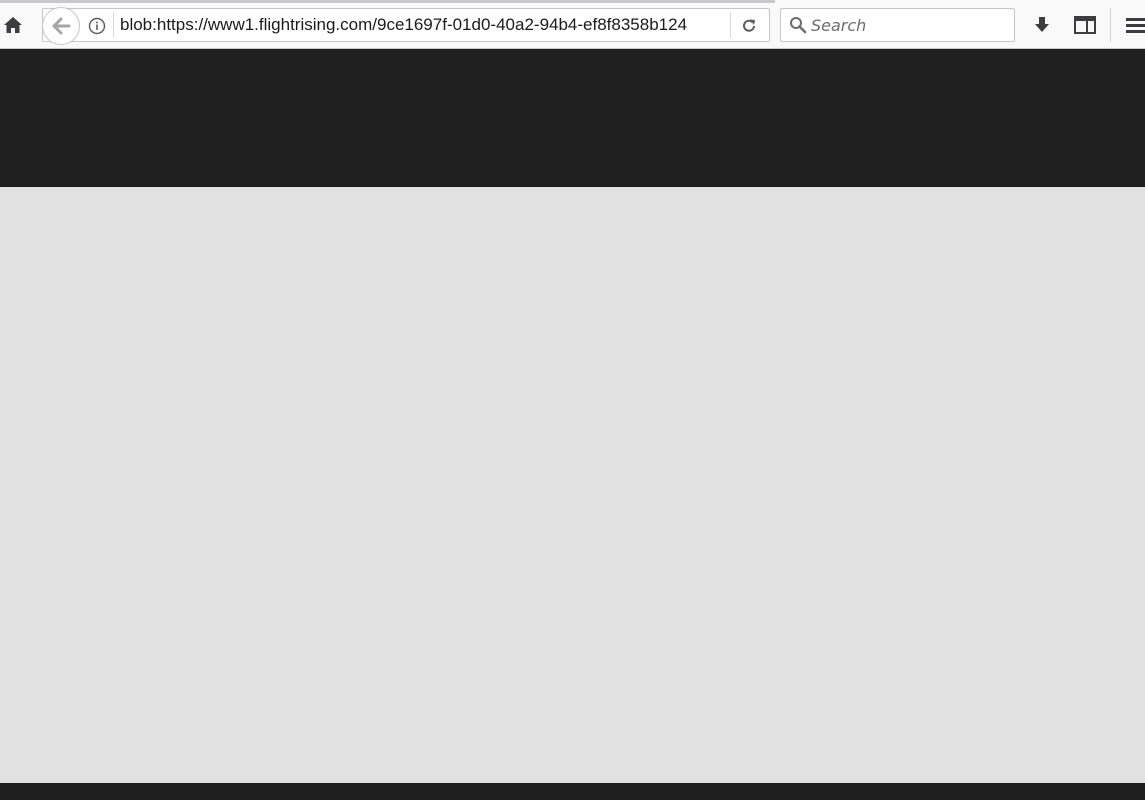 This screenshot has width=1145, height=800. I want to click on back-arrow-icon, so click(61, 26).